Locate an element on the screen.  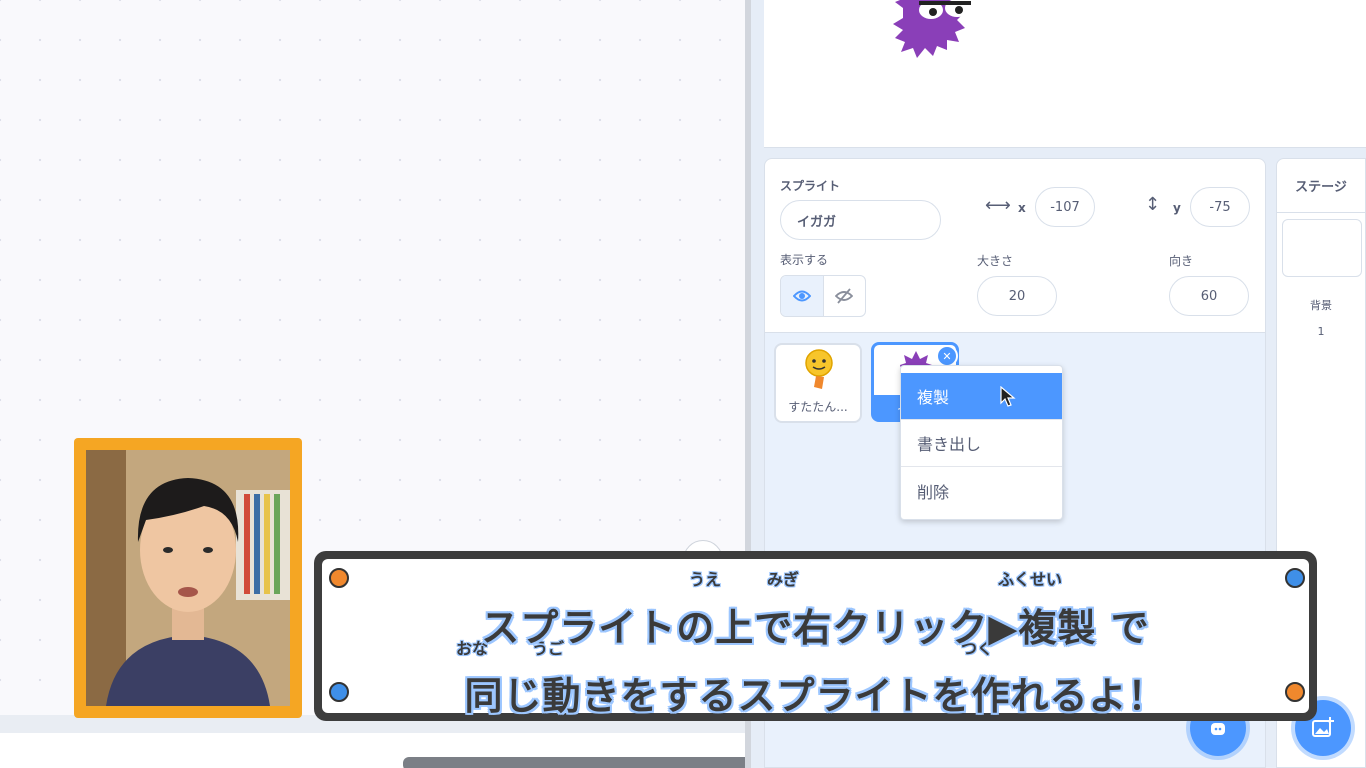
x-label: x is located at coordinates (1022, 208).